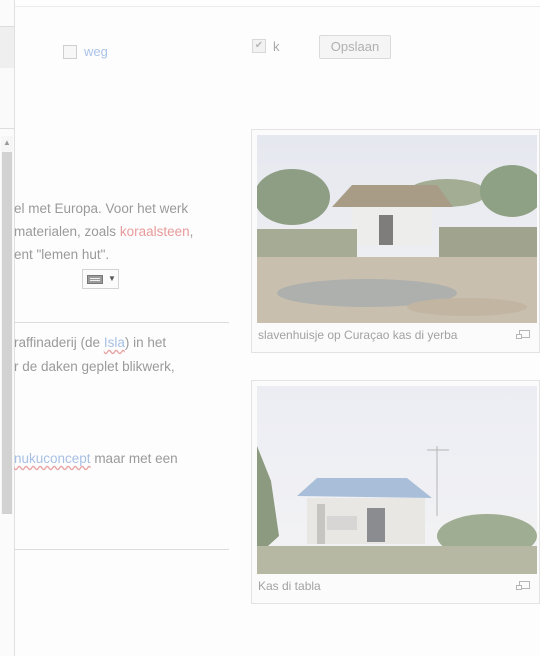 This screenshot has width=540, height=656. What do you see at coordinates (94, 366) in the screenshot?
I see `article-line: r de daken geplet blikwerk,` at bounding box center [94, 366].